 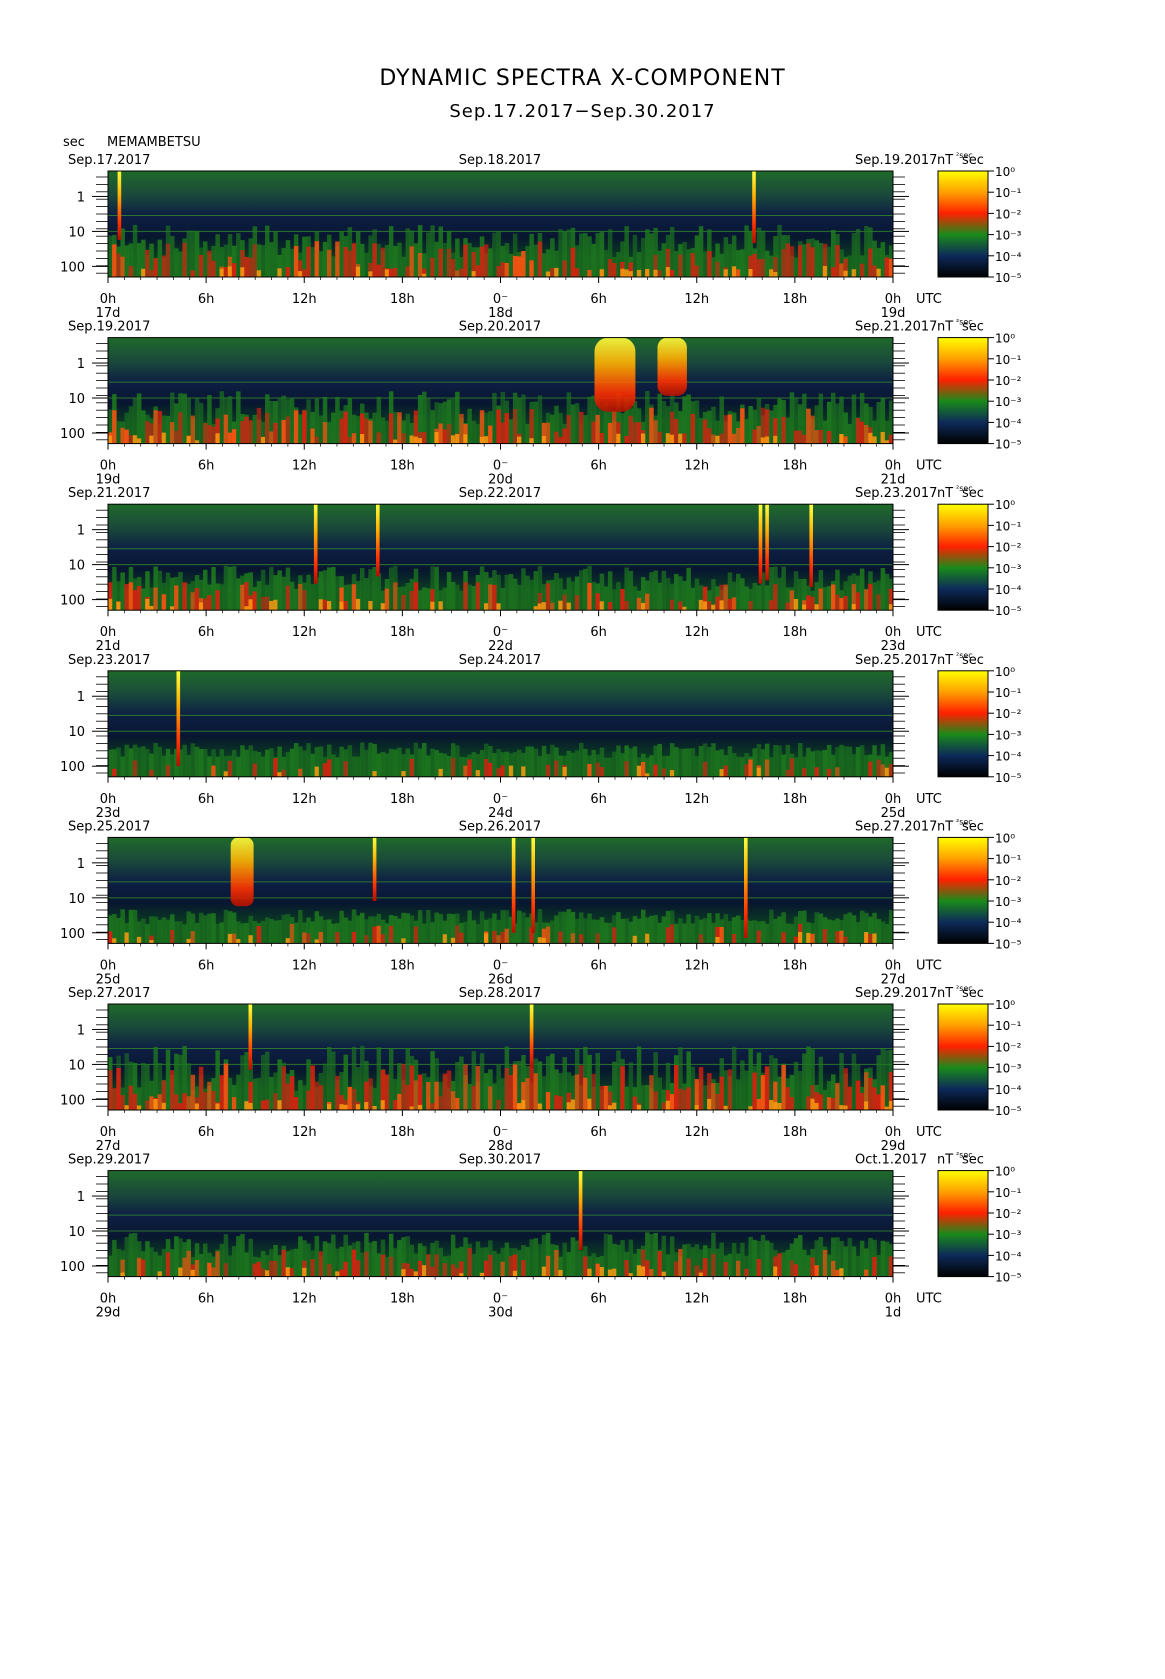 I want to click on spike-event, so click(x=746, y=888).